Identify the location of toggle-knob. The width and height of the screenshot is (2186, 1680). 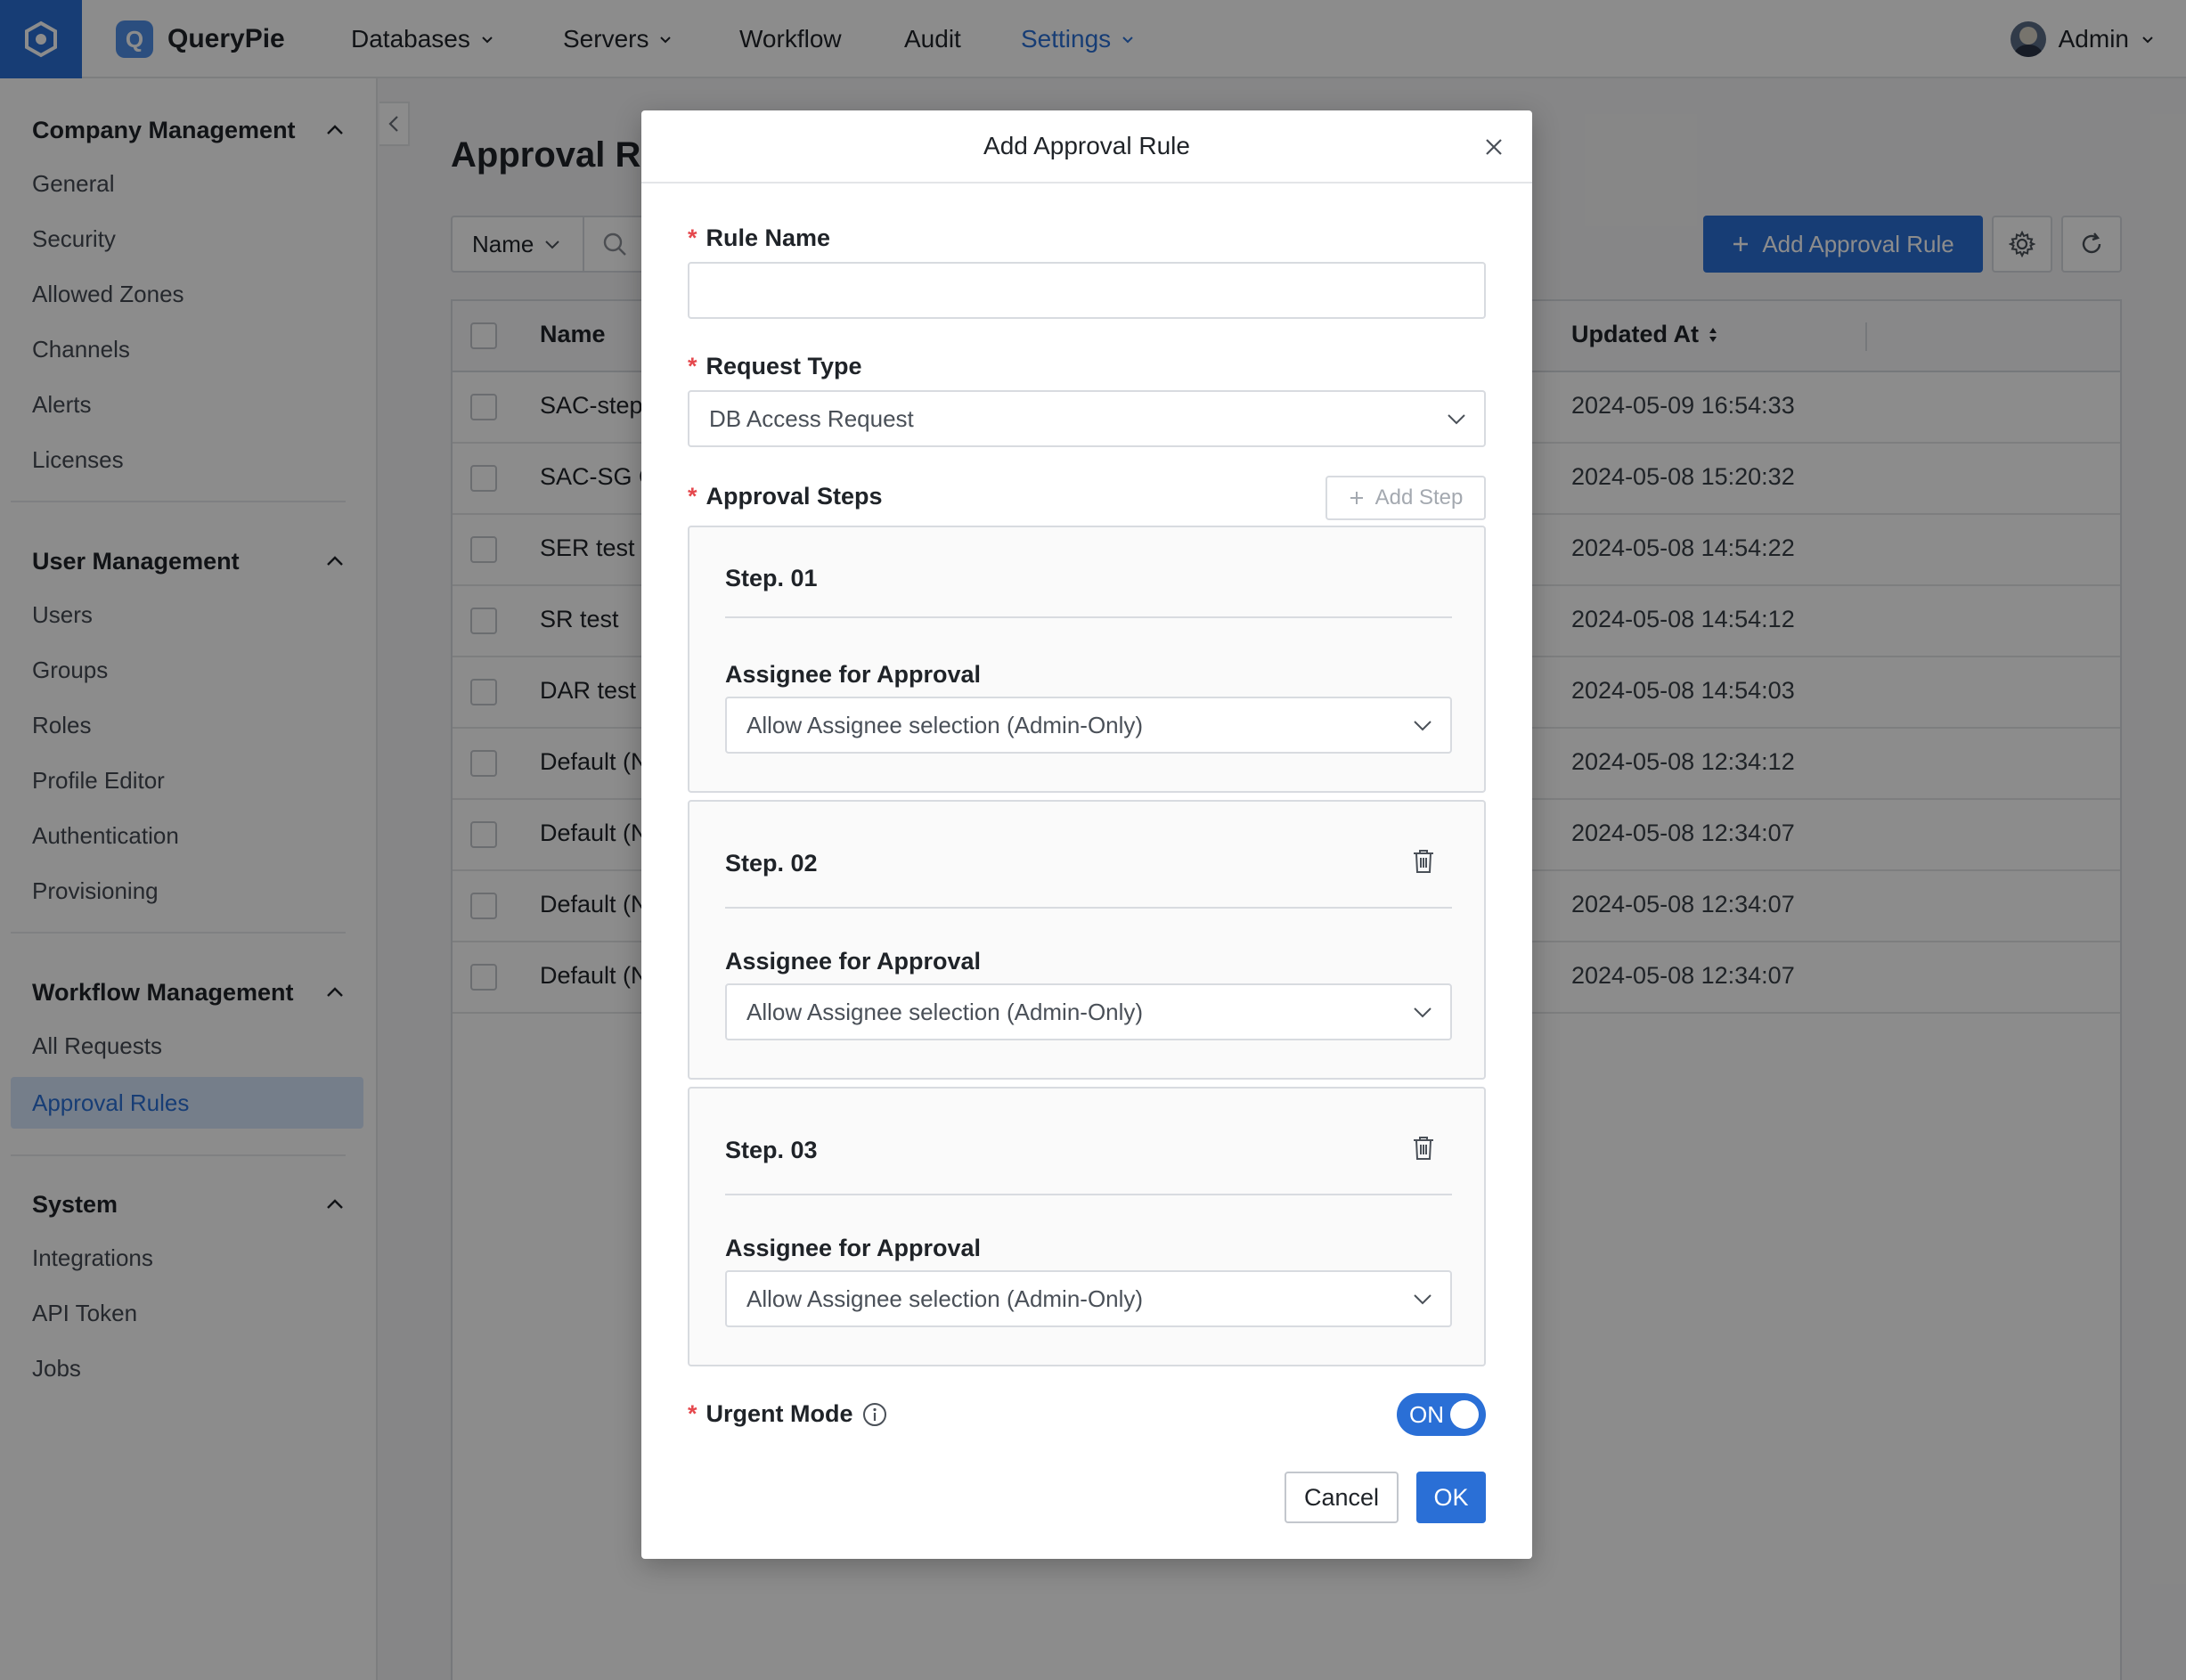
(1464, 1415).